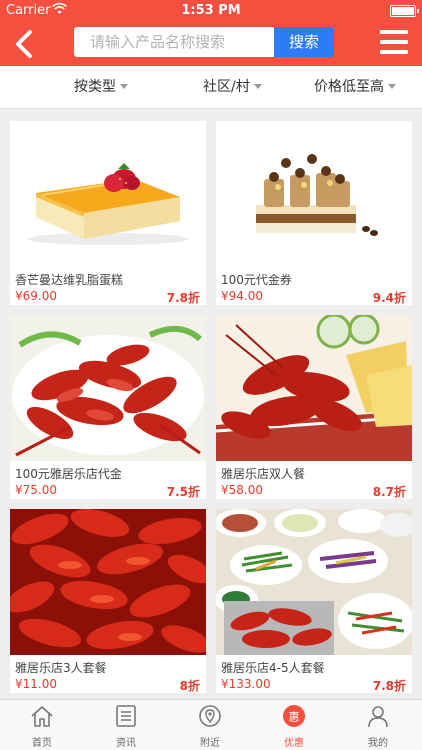  I want to click on status-bar: Carrier 1:53 PM, so click(211, 11).